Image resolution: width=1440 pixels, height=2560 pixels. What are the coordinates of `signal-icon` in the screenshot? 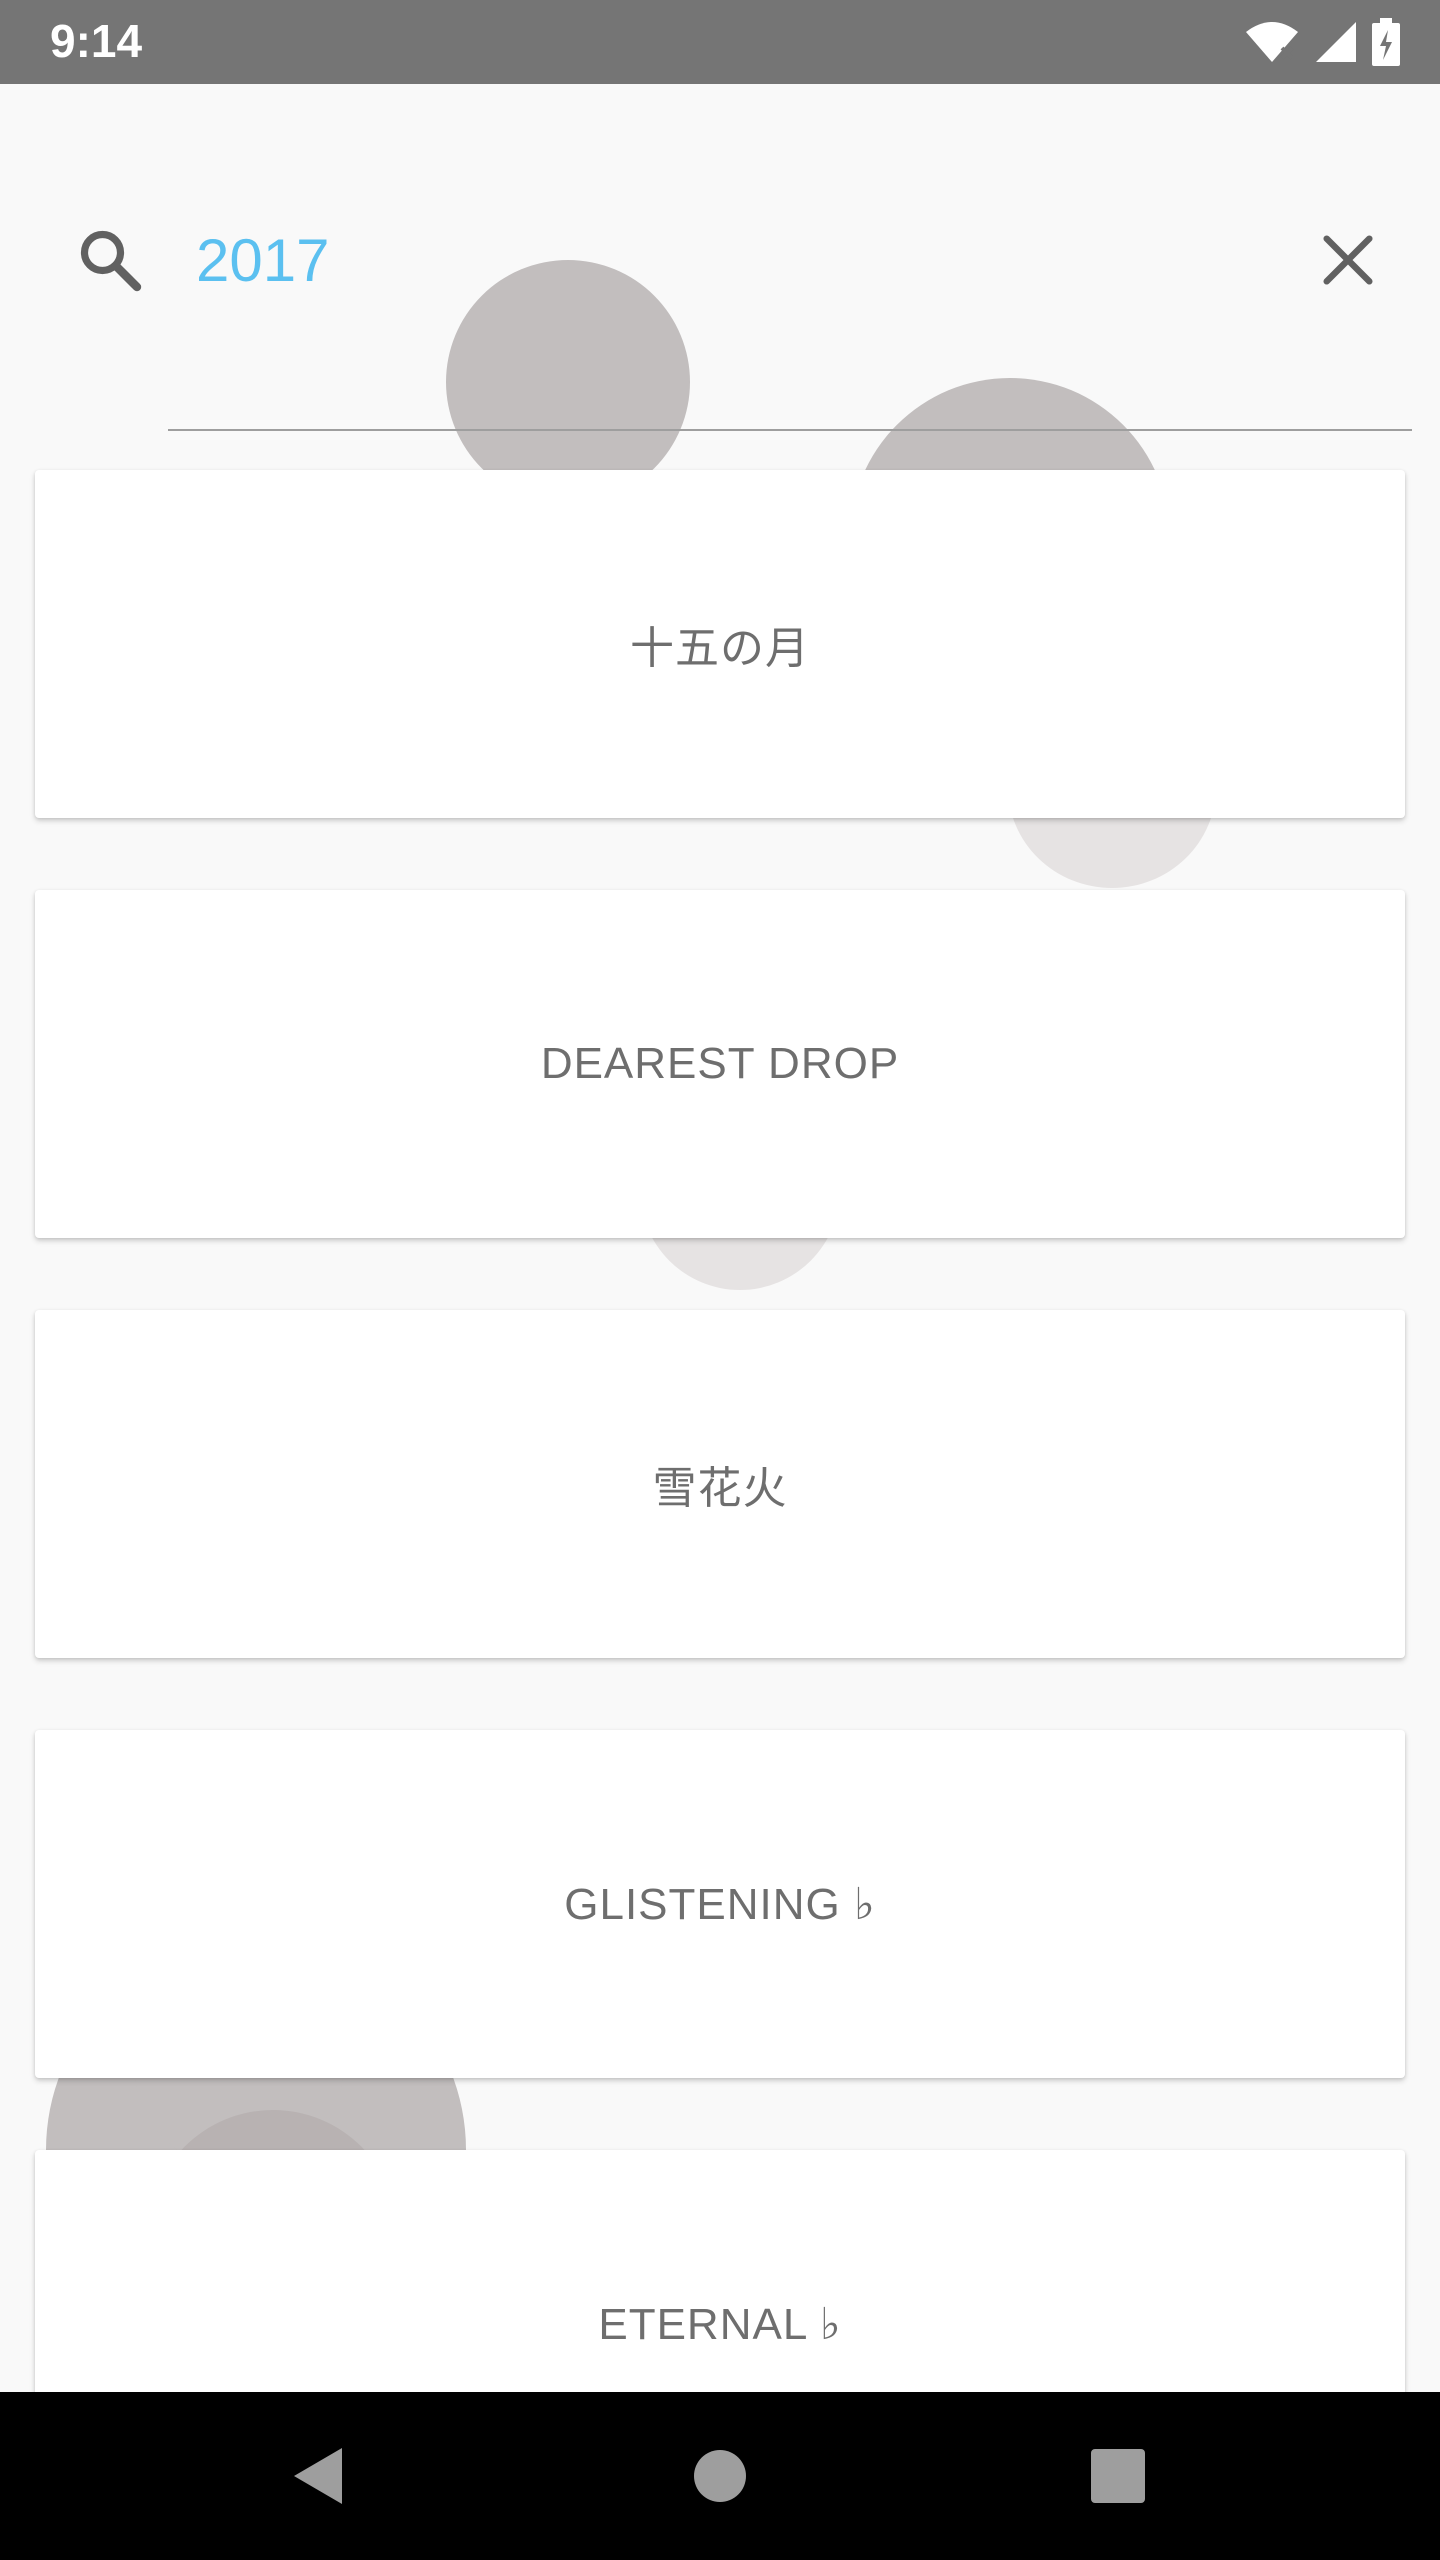 It's located at (1336, 42).